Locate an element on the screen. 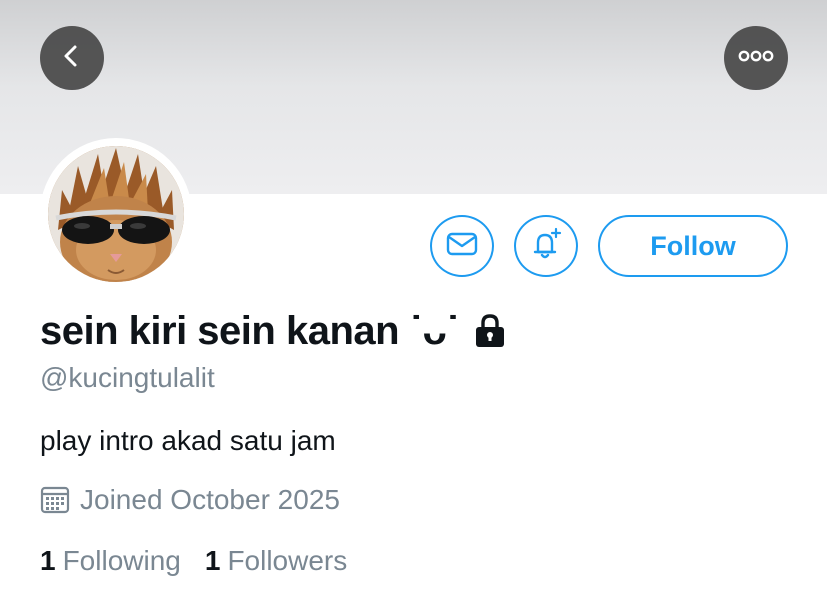 The height and width of the screenshot is (603, 827). mail-icon is located at coordinates (462, 246).